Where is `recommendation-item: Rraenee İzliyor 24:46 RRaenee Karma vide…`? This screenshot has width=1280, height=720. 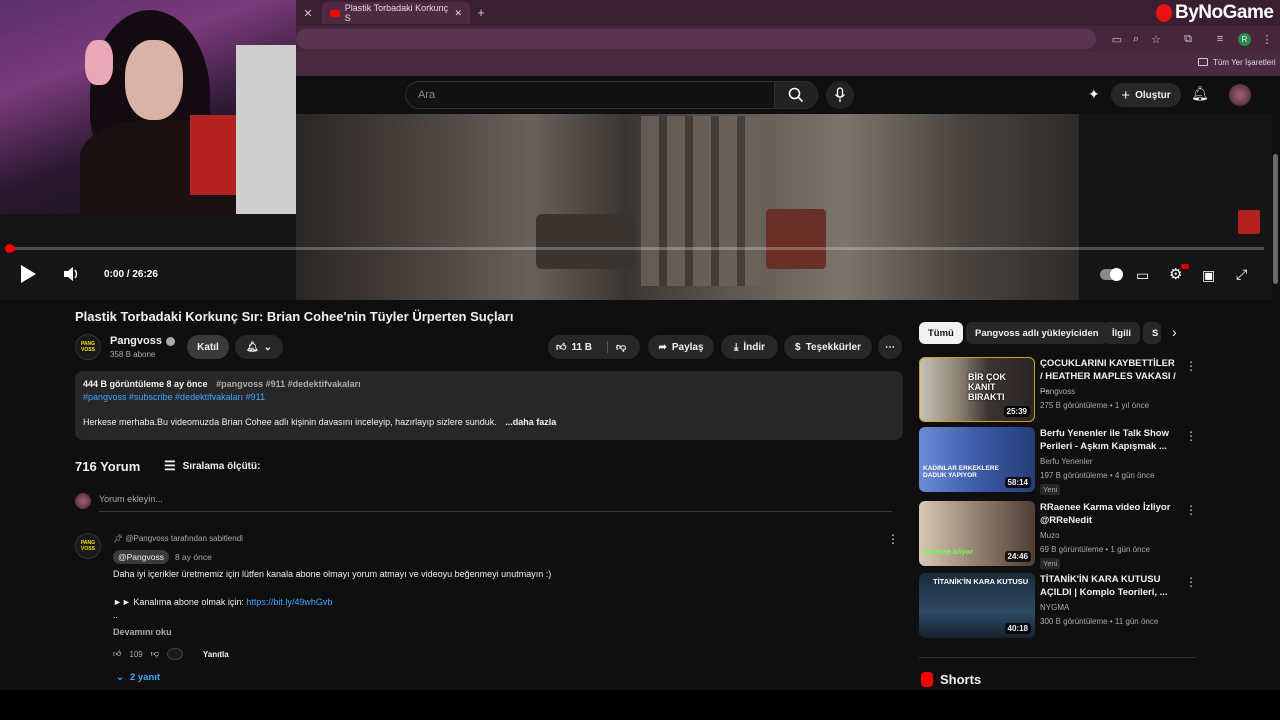 recommendation-item: Rraenee İzliyor 24:46 RRaenee Karma vide… is located at coordinates (1059, 535).